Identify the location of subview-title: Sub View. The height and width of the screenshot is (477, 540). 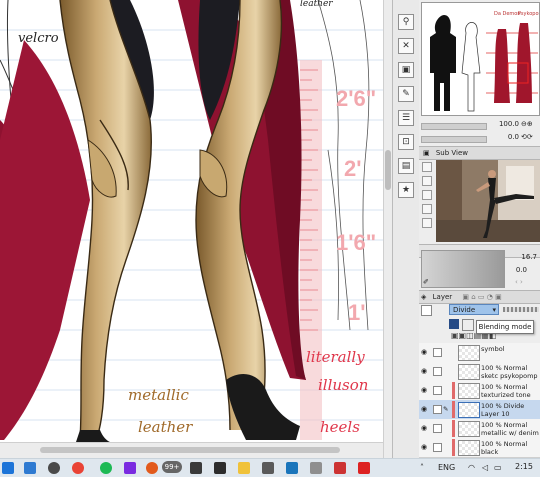
(452, 153).